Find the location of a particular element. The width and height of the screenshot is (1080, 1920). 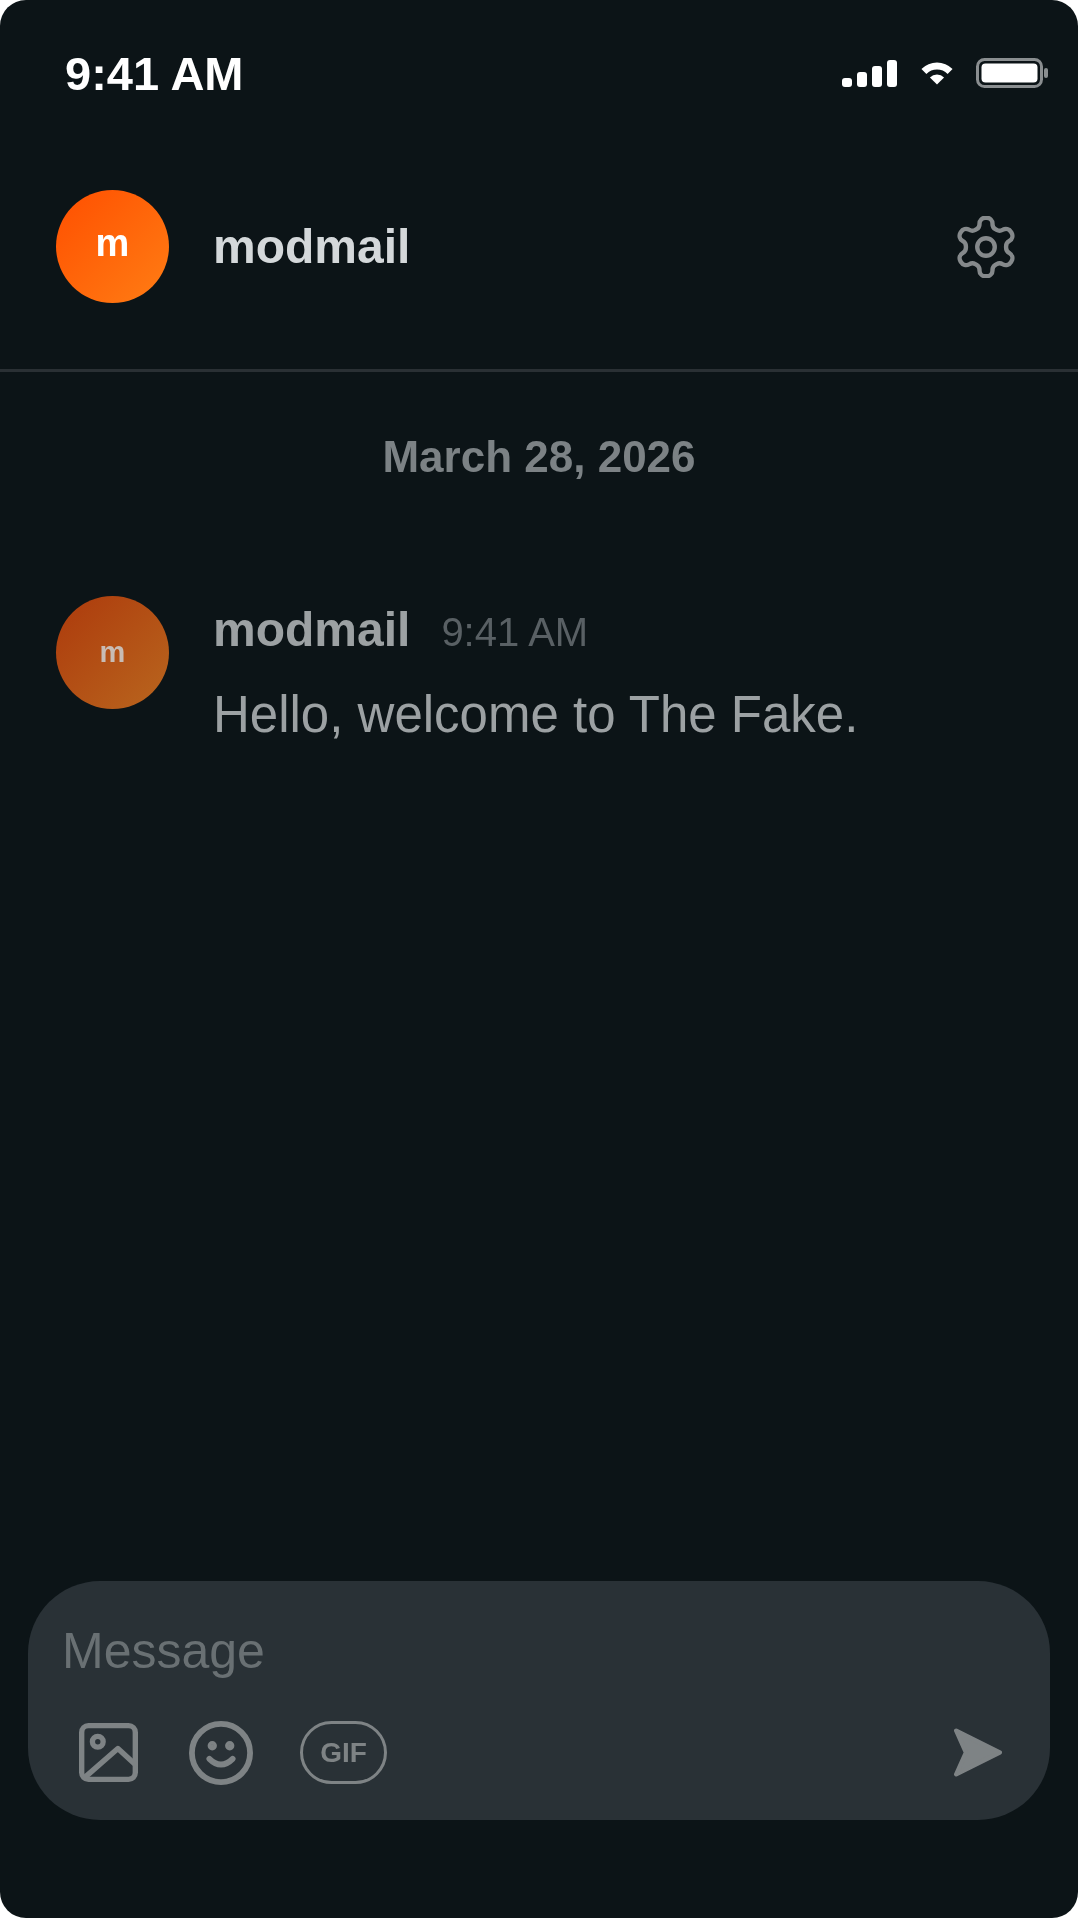

signal-icon is located at coordinates (869, 73).